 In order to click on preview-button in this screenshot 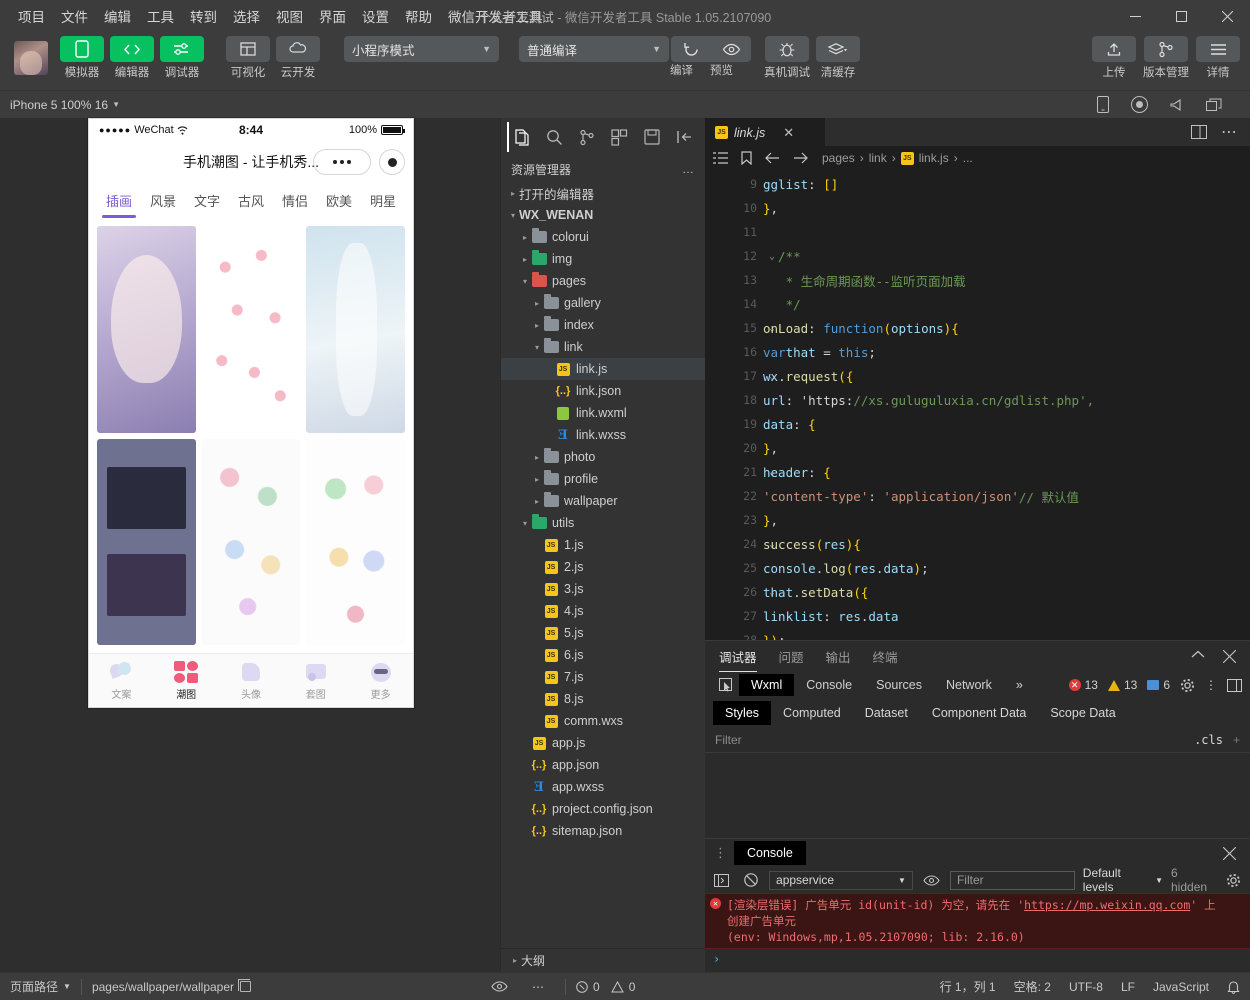, I will do `click(731, 49)`.